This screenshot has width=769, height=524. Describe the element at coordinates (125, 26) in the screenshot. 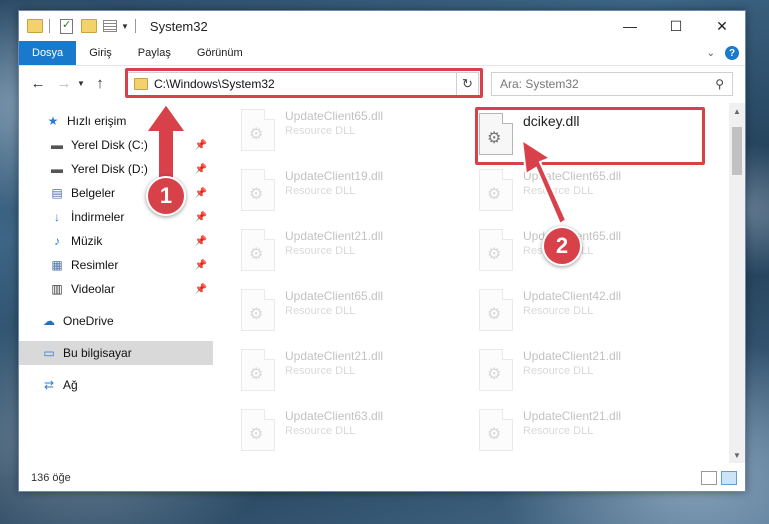

I see `quick-access-dropdown-icon: ▼` at that location.